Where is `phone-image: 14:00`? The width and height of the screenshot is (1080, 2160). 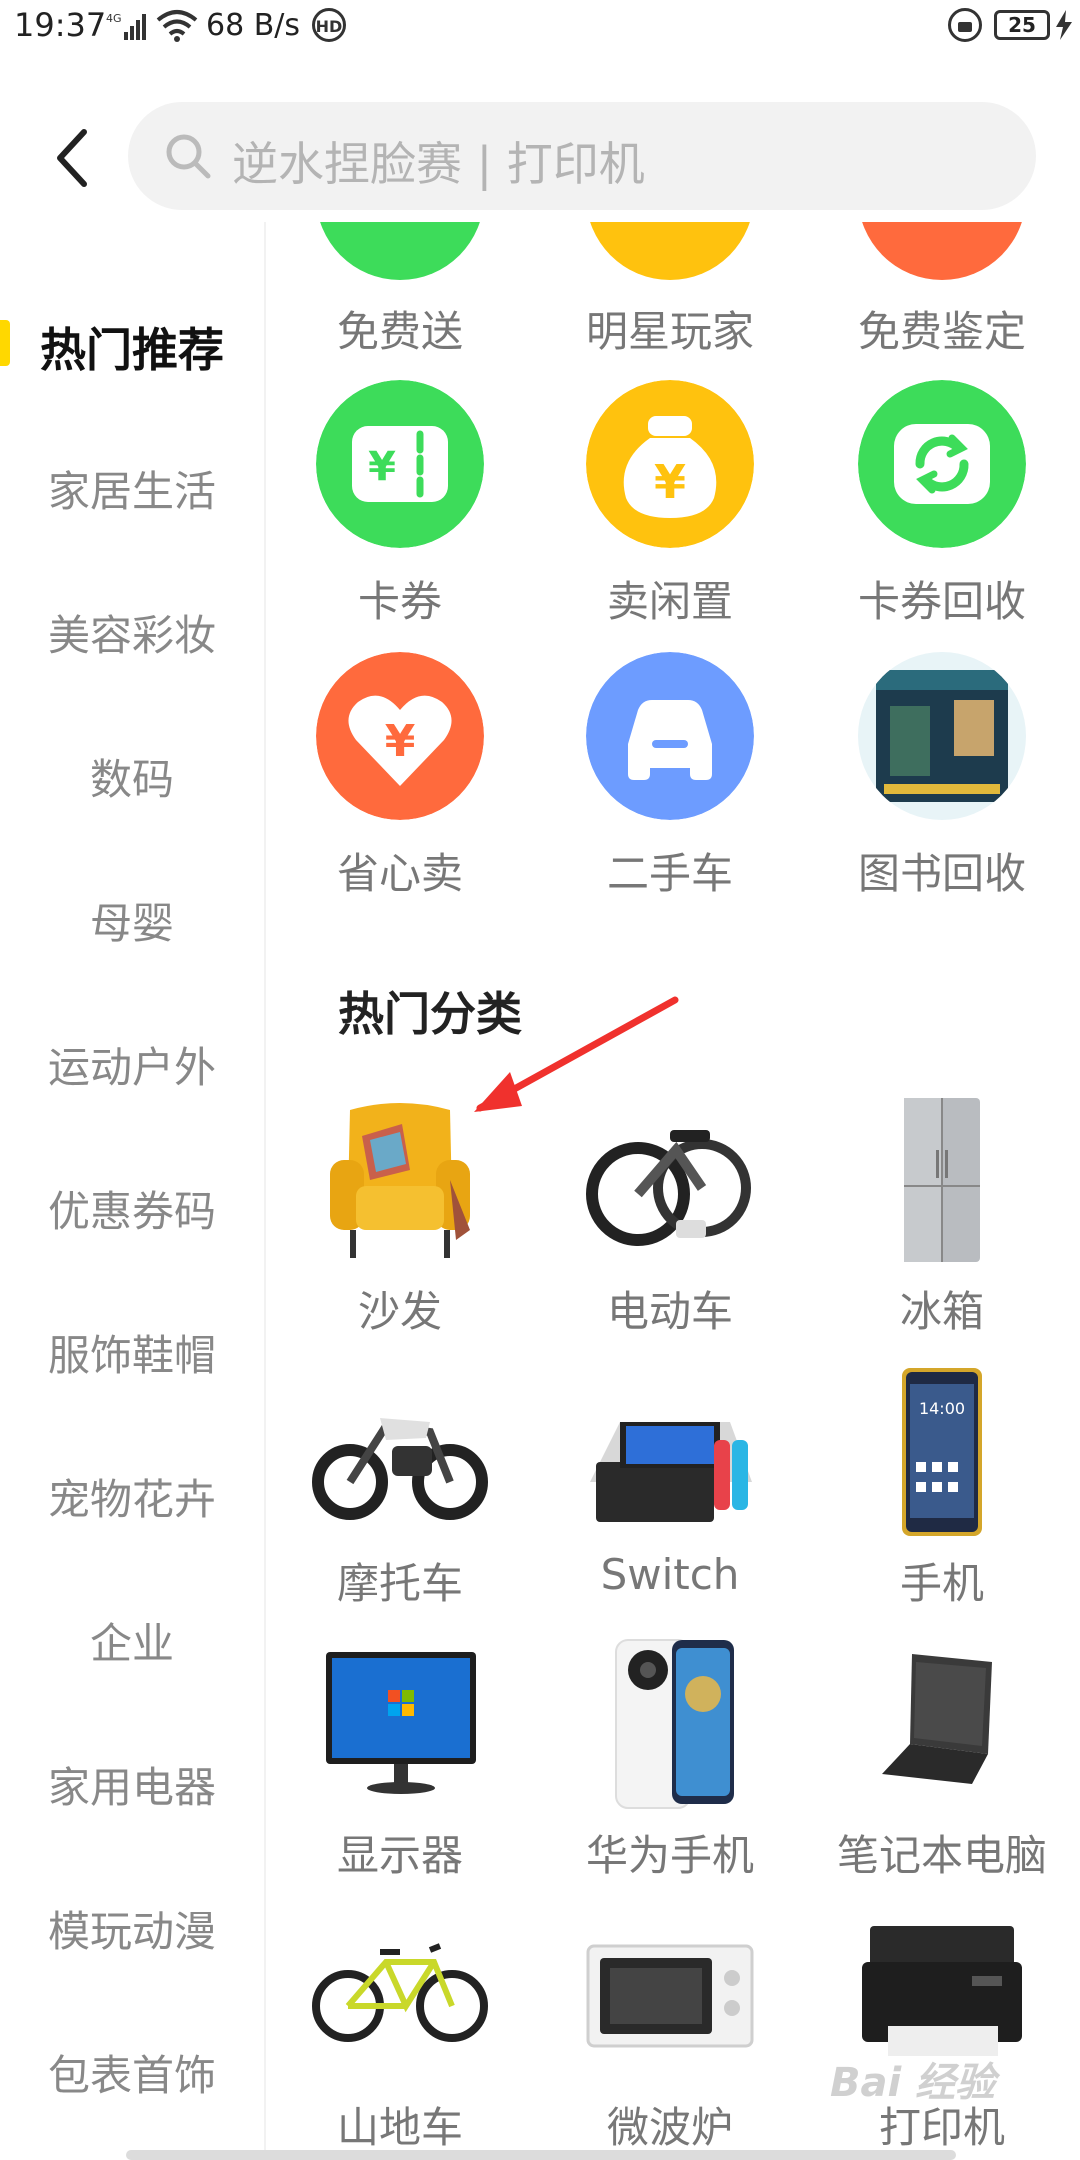
phone-image: 14:00 is located at coordinates (942, 1452).